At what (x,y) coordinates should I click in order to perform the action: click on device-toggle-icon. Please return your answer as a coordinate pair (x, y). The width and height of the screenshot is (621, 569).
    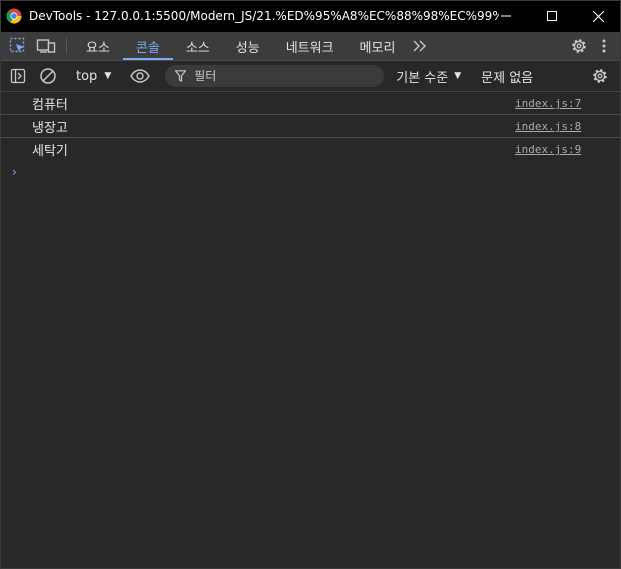
    Looking at the image, I should click on (46, 46).